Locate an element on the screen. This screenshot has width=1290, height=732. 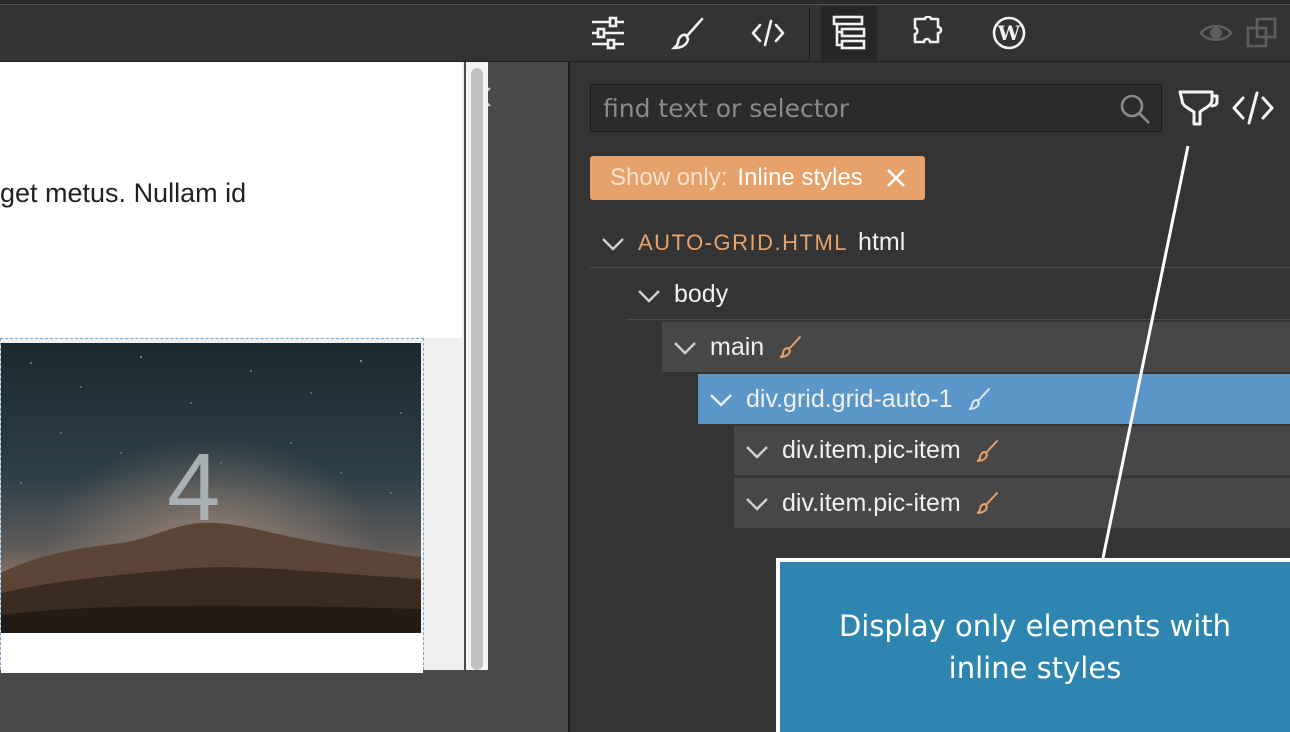
filter-chip: Show only: Inline styles is located at coordinates (757, 178).